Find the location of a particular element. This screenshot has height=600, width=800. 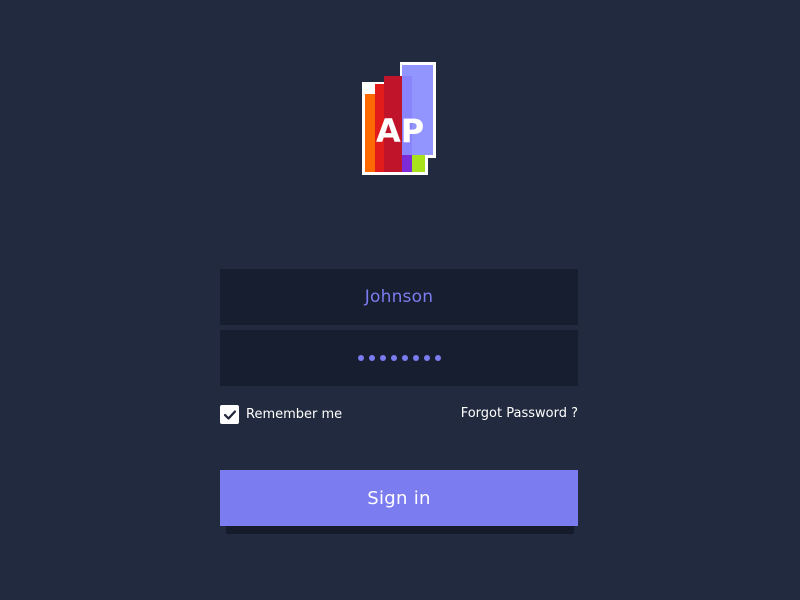

password-field is located at coordinates (399, 358).